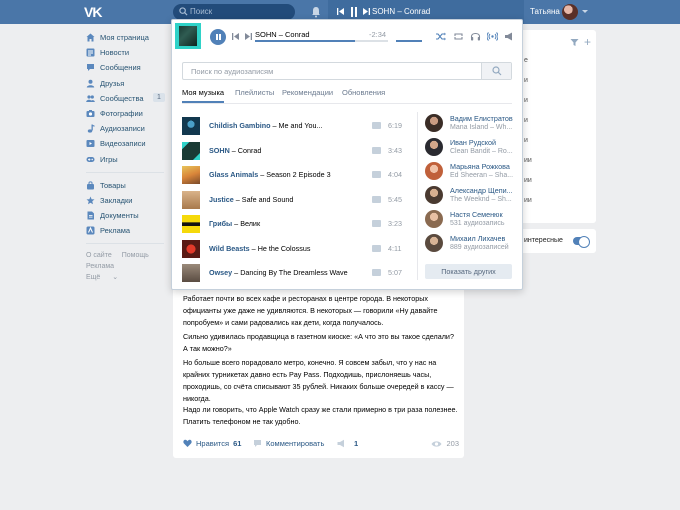 The width and height of the screenshot is (680, 510). I want to click on megaphone-icon, so click(509, 36).